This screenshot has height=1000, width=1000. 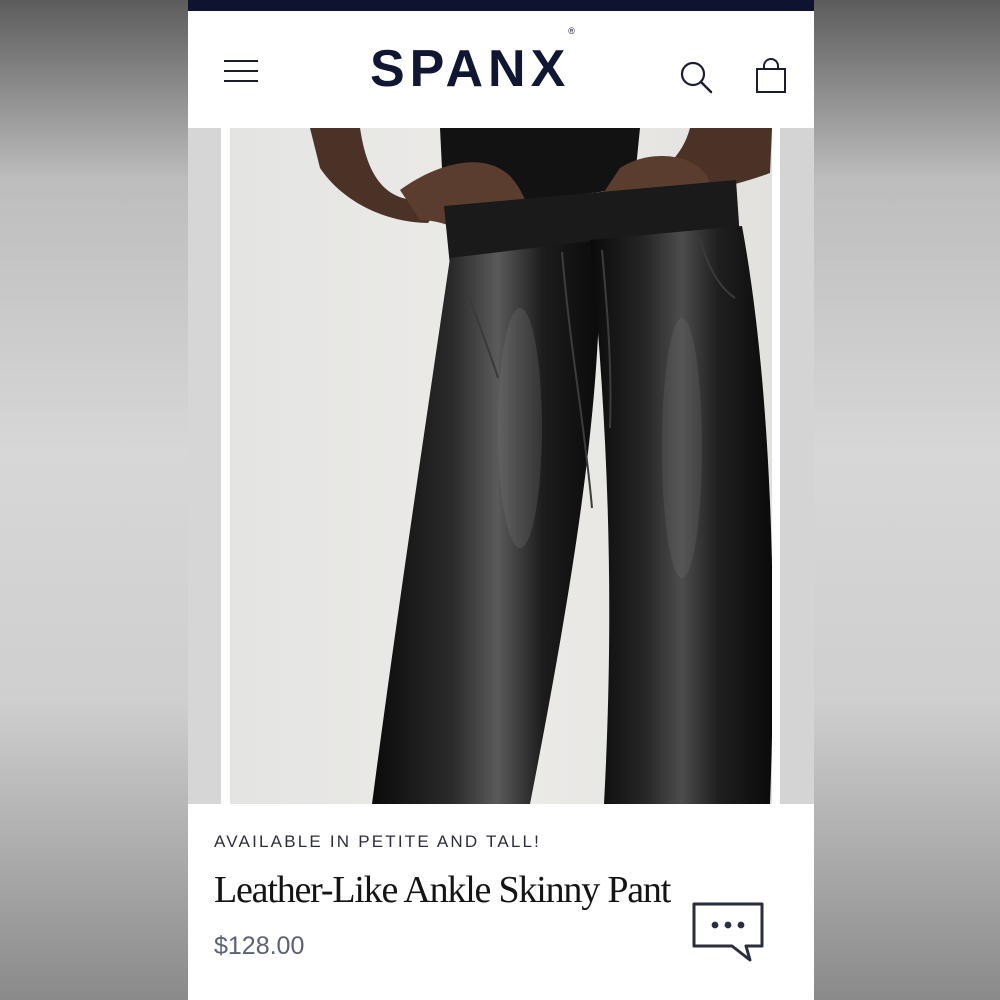 What do you see at coordinates (204, 466) in the screenshot?
I see `previous-slide-peek` at bounding box center [204, 466].